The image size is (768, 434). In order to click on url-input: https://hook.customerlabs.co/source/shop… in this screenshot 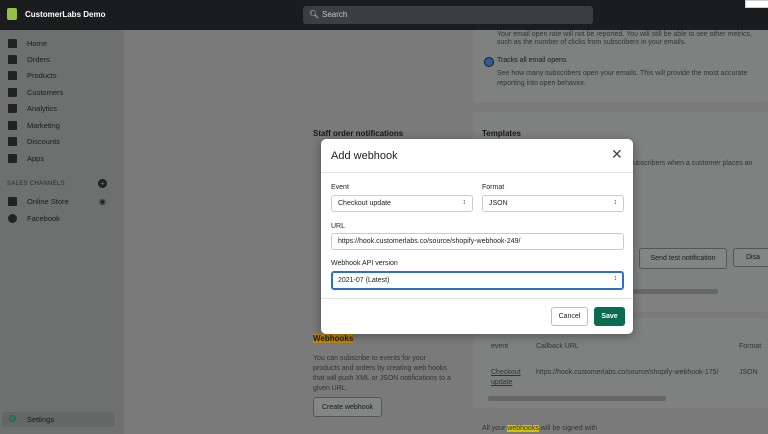, I will do `click(477, 241)`.